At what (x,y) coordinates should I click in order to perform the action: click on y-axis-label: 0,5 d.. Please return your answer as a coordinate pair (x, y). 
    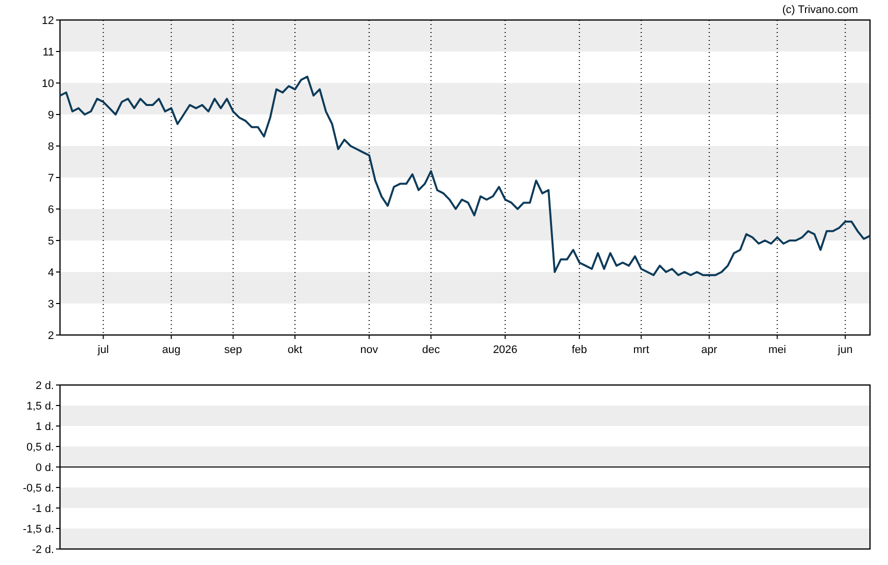
    Looking at the image, I should click on (40, 448).